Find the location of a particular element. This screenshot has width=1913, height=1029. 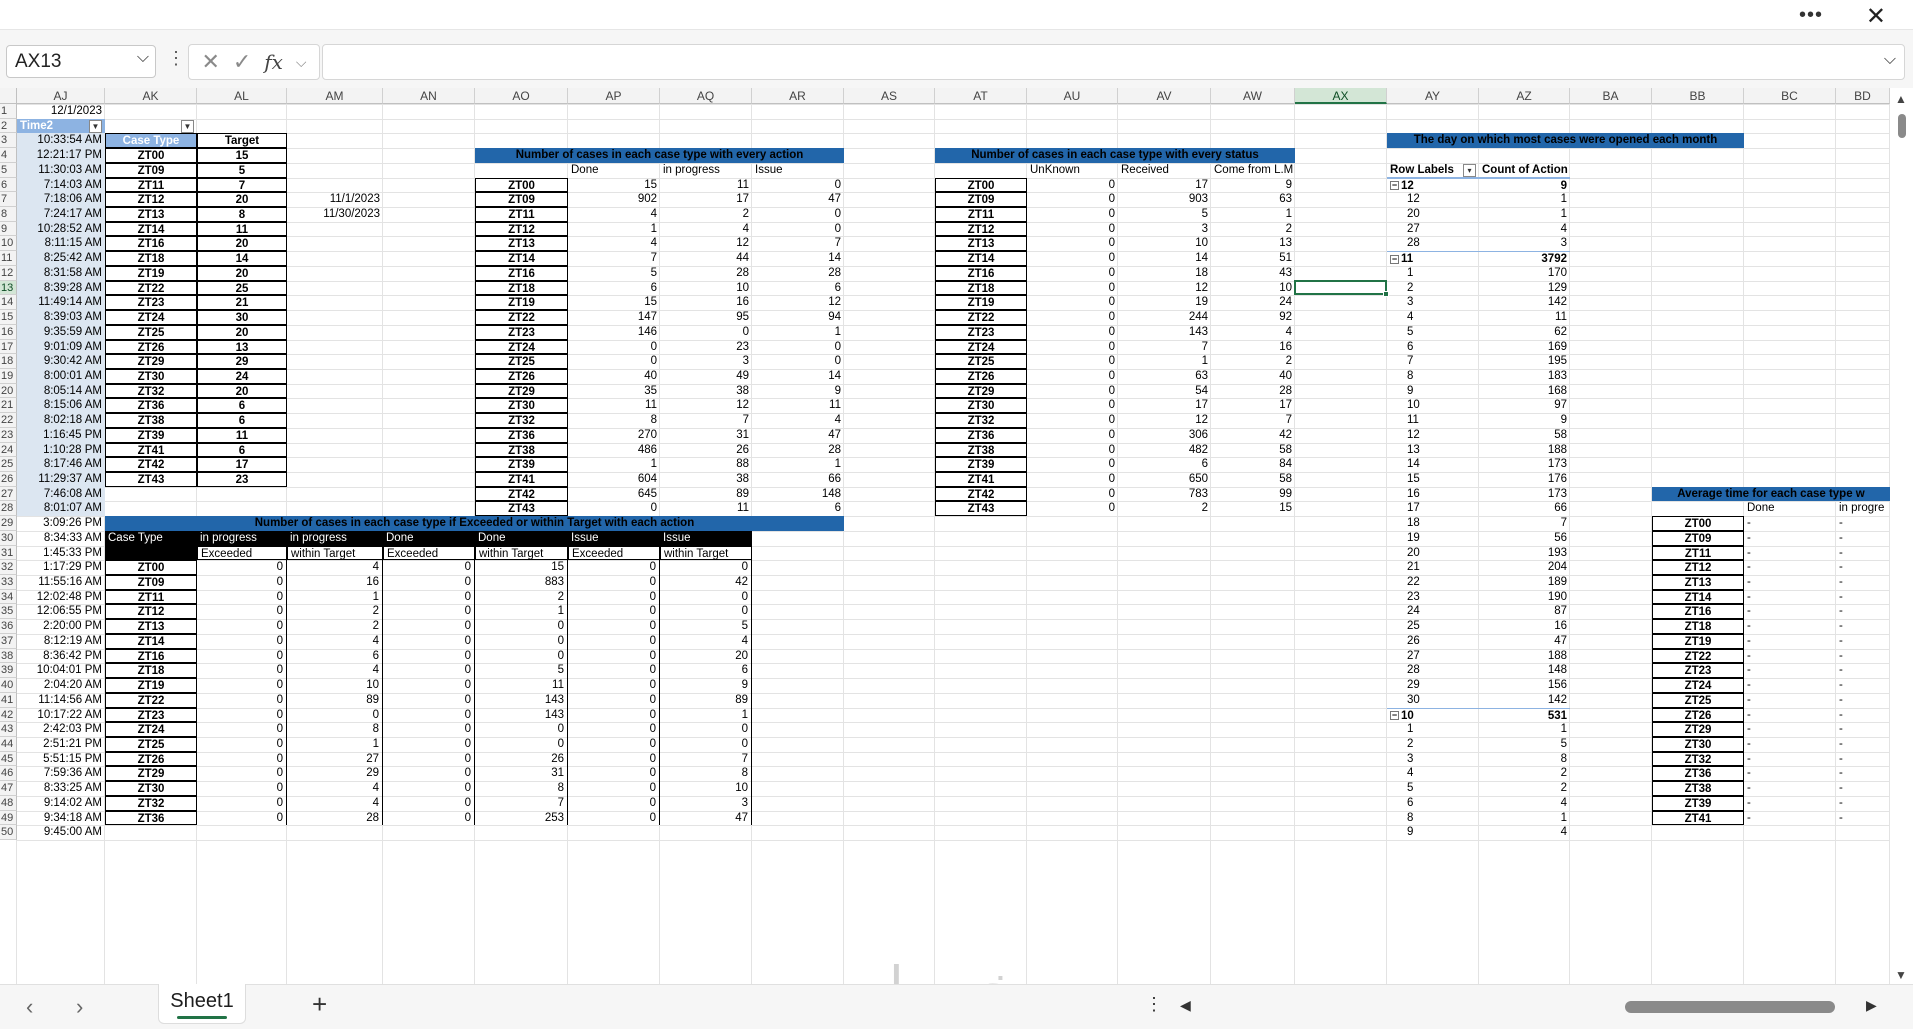

row-header: 31 is located at coordinates (8, 553).